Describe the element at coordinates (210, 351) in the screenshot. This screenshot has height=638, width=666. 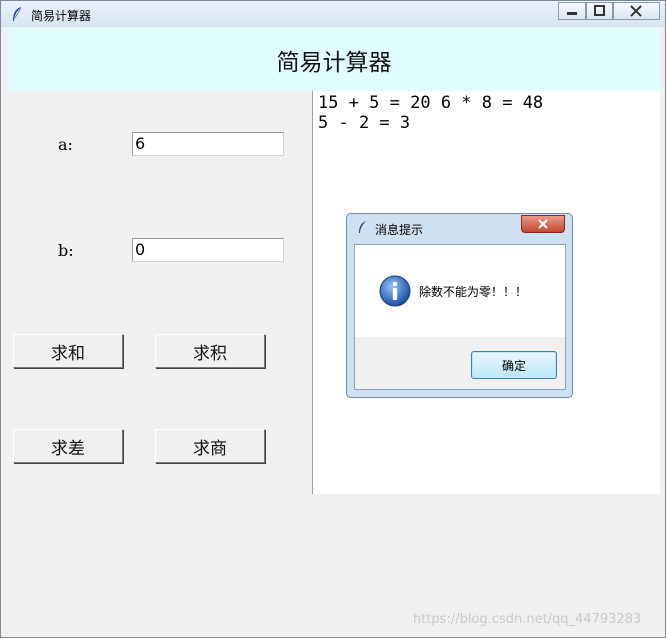
I see `product-button: 求积` at that location.